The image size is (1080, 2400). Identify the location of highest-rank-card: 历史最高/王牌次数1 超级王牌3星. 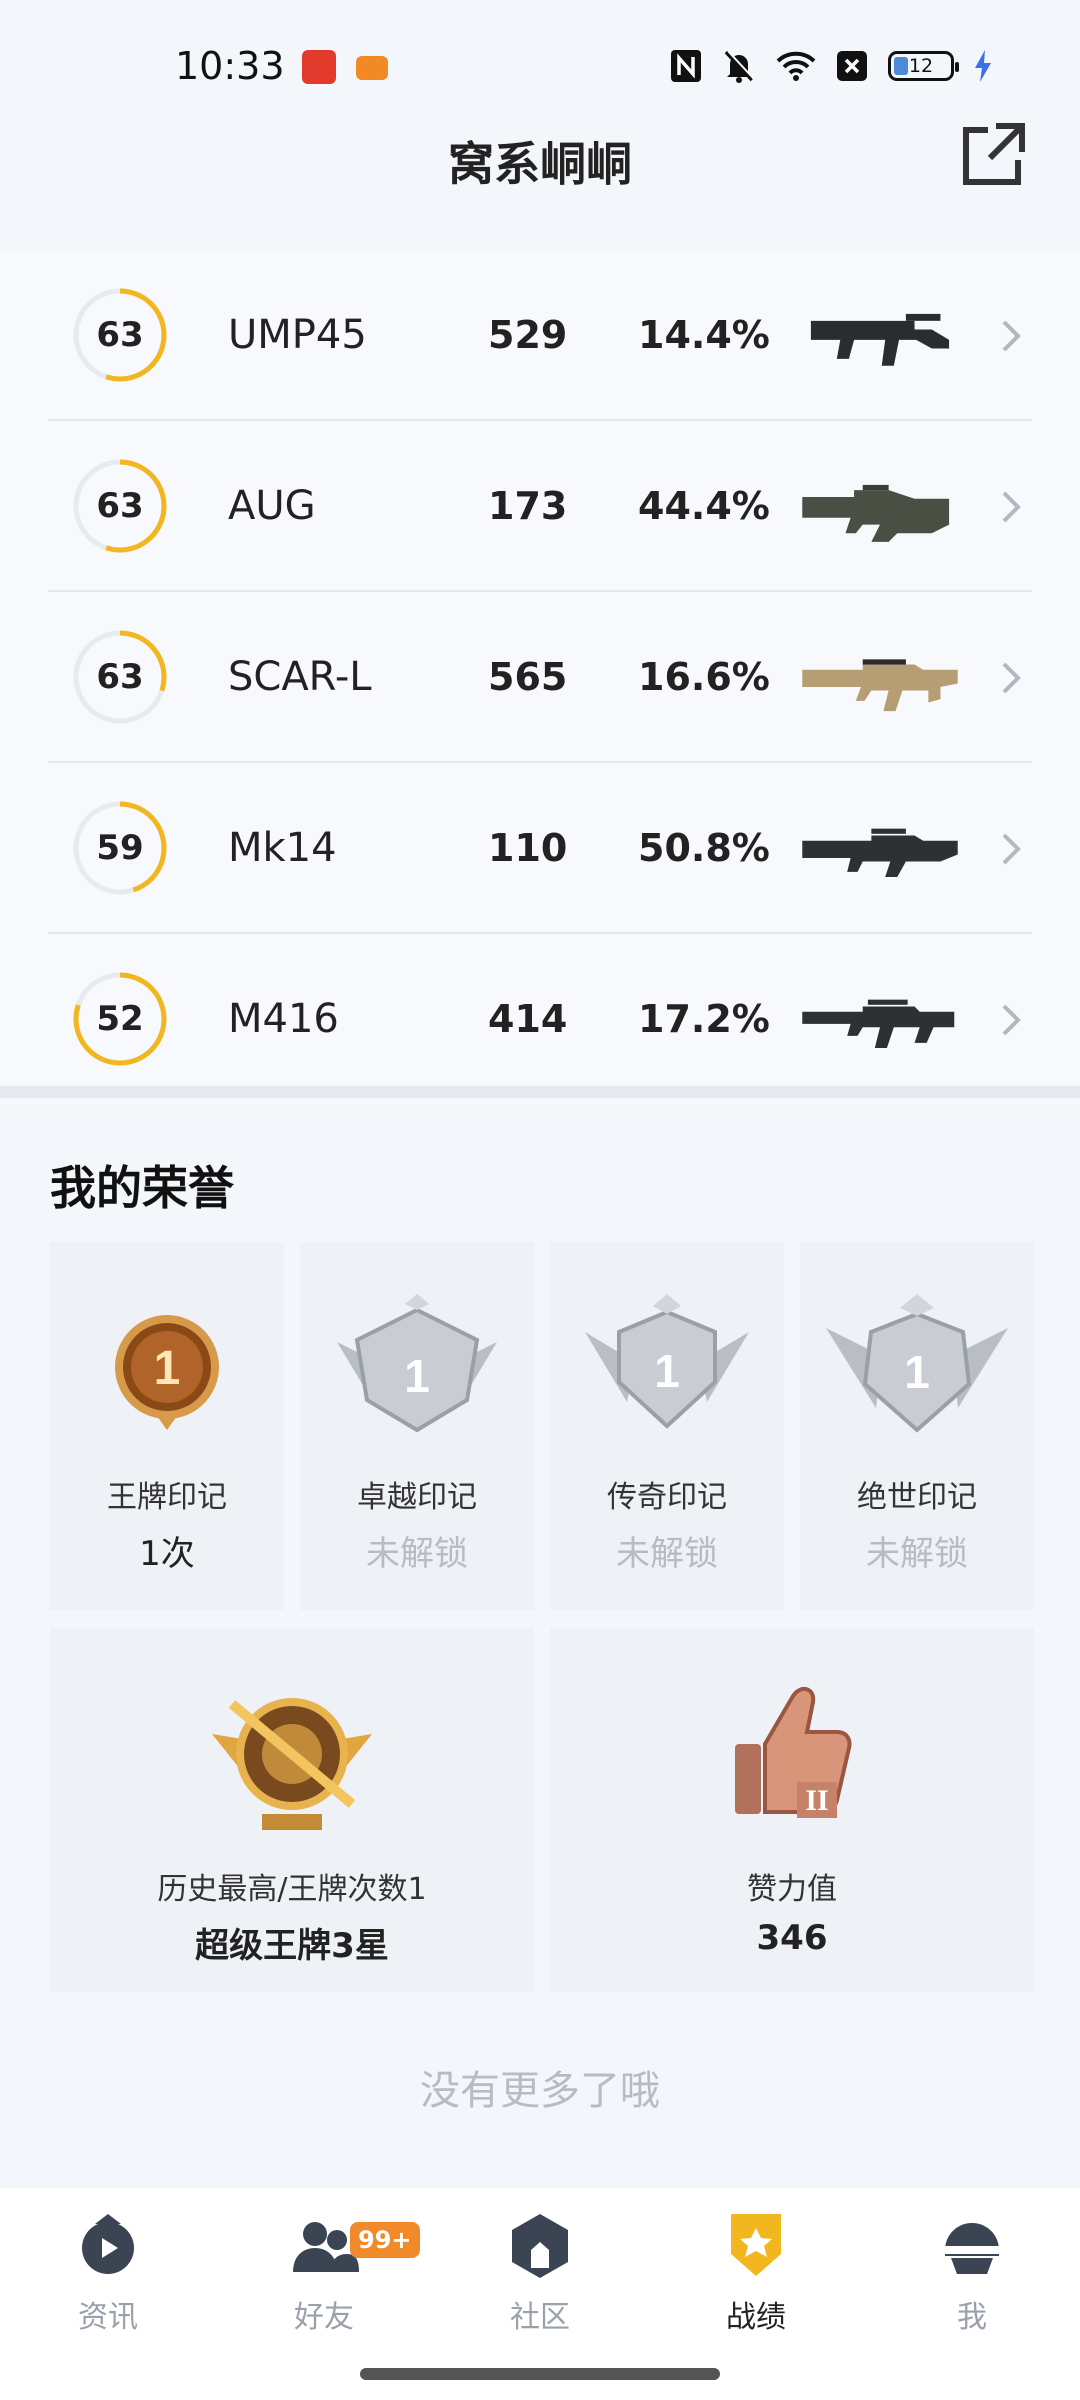
(292, 1810).